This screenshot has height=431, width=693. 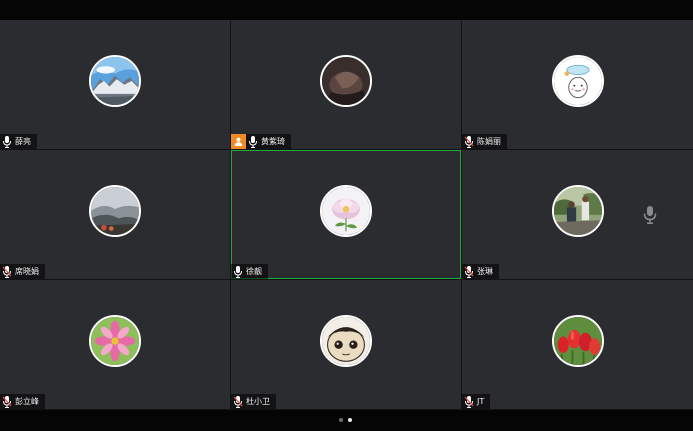 I want to click on top-bar, so click(x=346, y=10).